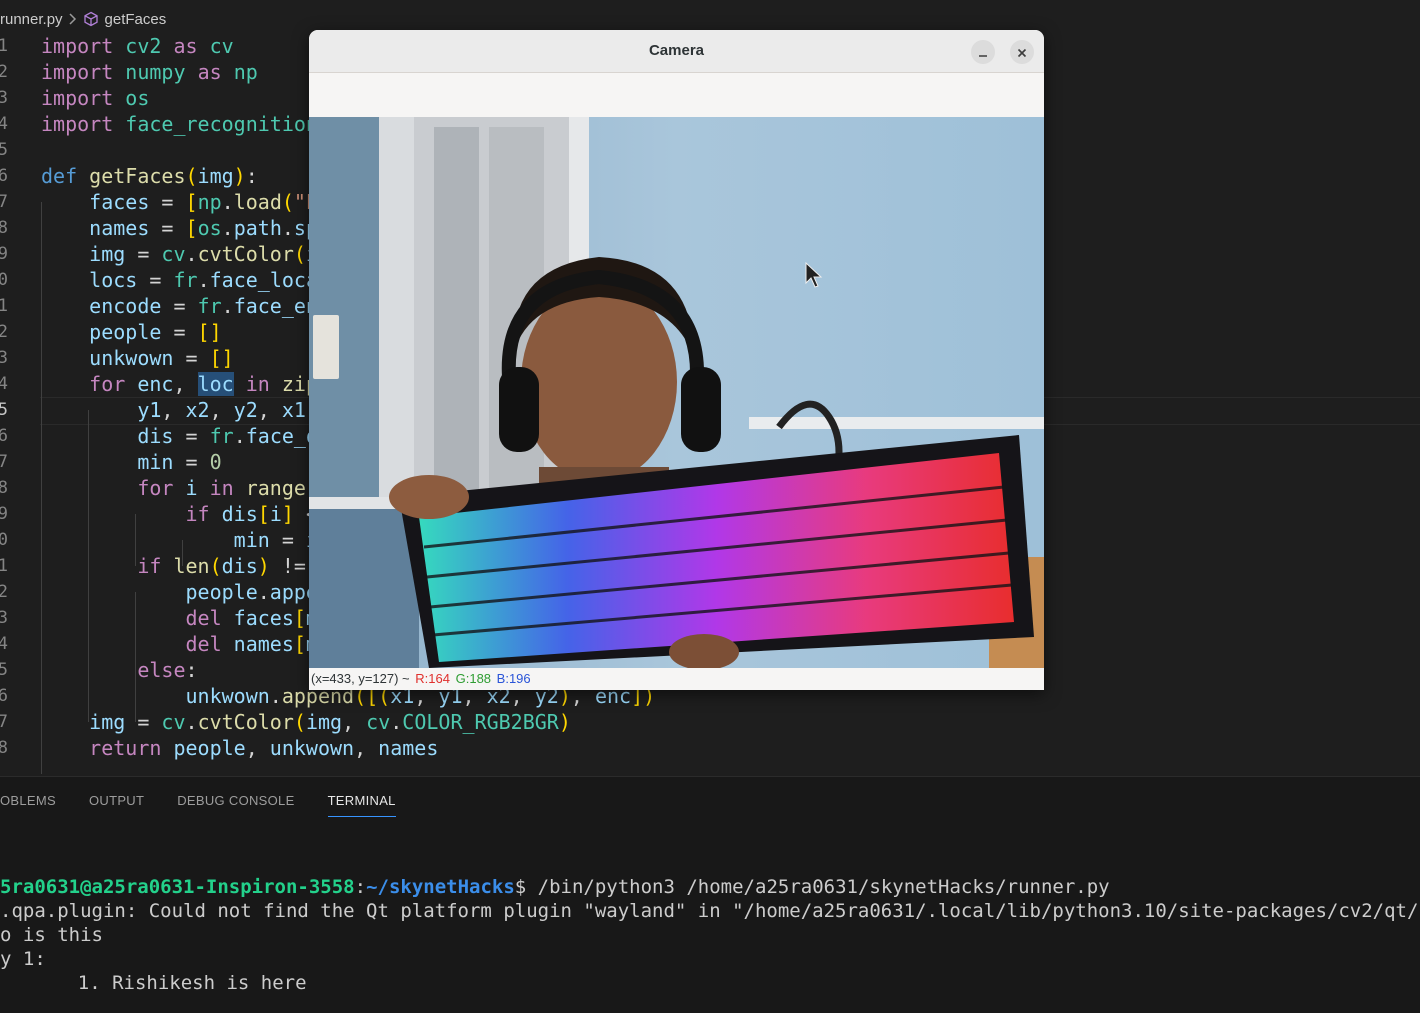 Image resolution: width=1420 pixels, height=1013 pixels. I want to click on close-icon, so click(1022, 52).